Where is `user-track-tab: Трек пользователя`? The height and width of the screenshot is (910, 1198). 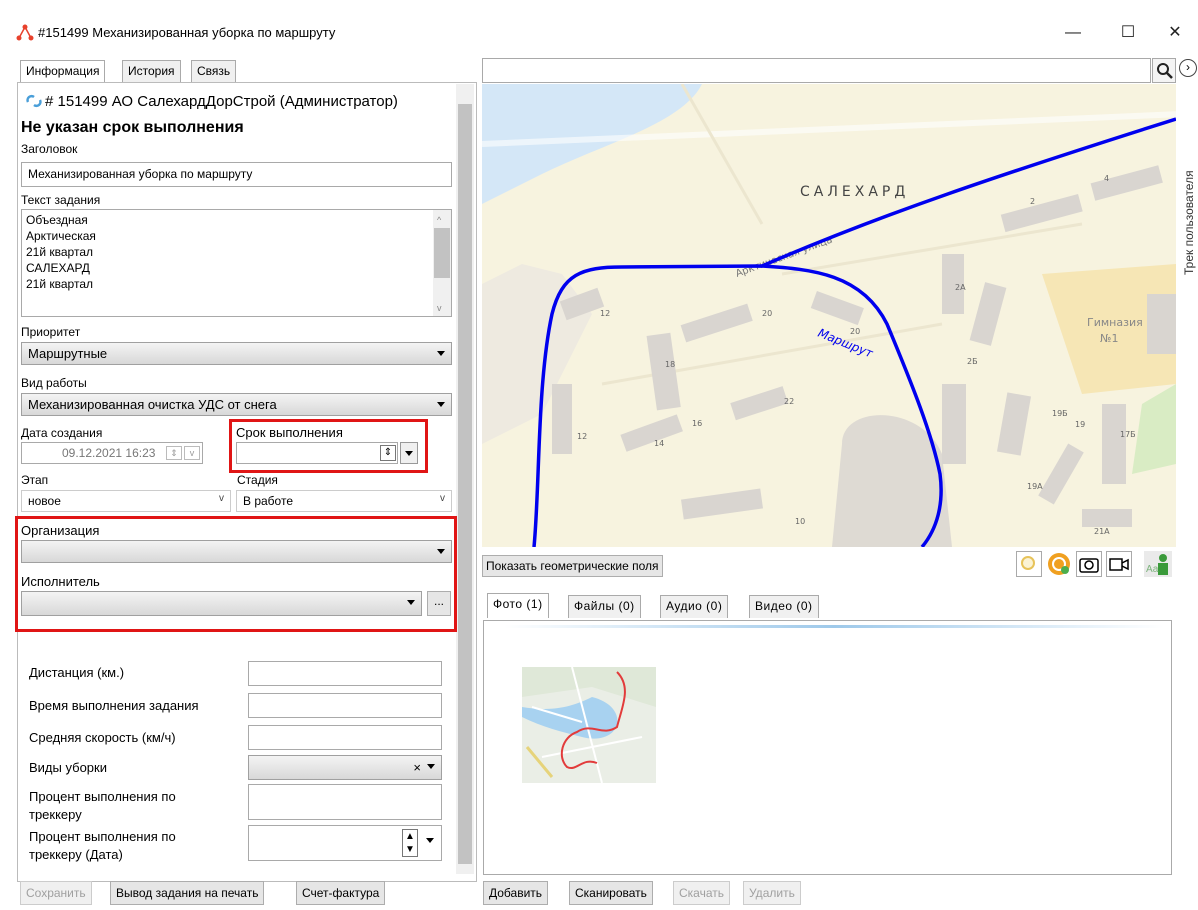 user-track-tab: Трек пользователя is located at coordinates (1188, 180).